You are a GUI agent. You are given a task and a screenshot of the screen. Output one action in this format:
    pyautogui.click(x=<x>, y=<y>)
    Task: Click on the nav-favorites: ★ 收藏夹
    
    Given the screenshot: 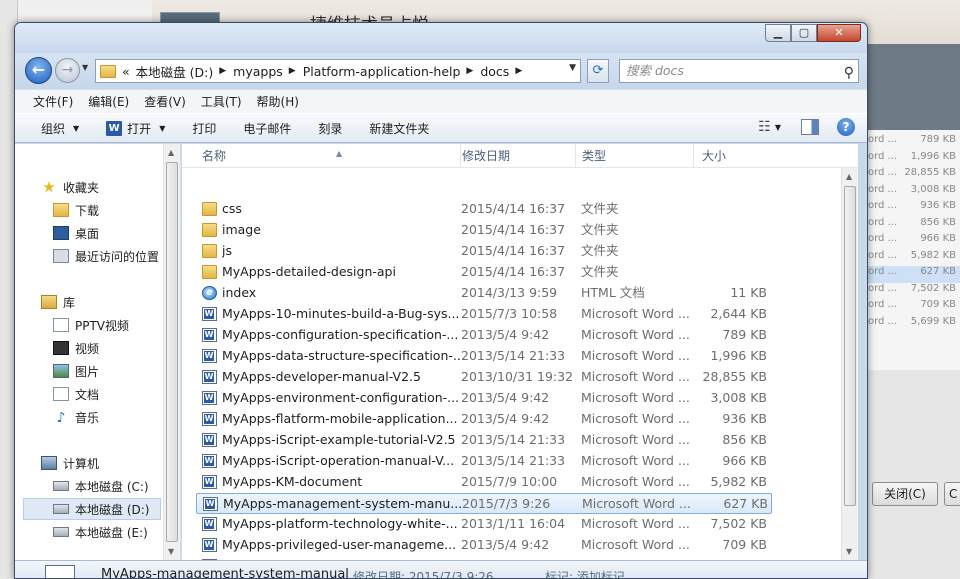 What is the action you would take?
    pyautogui.click(x=70, y=187)
    